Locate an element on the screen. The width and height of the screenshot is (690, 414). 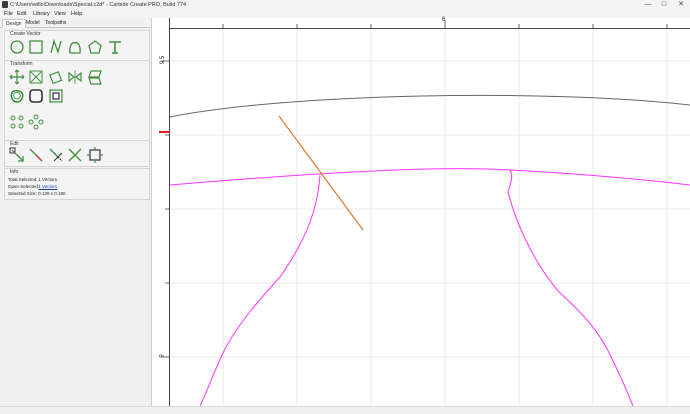
menu-edit: Edit is located at coordinates (21, 14).